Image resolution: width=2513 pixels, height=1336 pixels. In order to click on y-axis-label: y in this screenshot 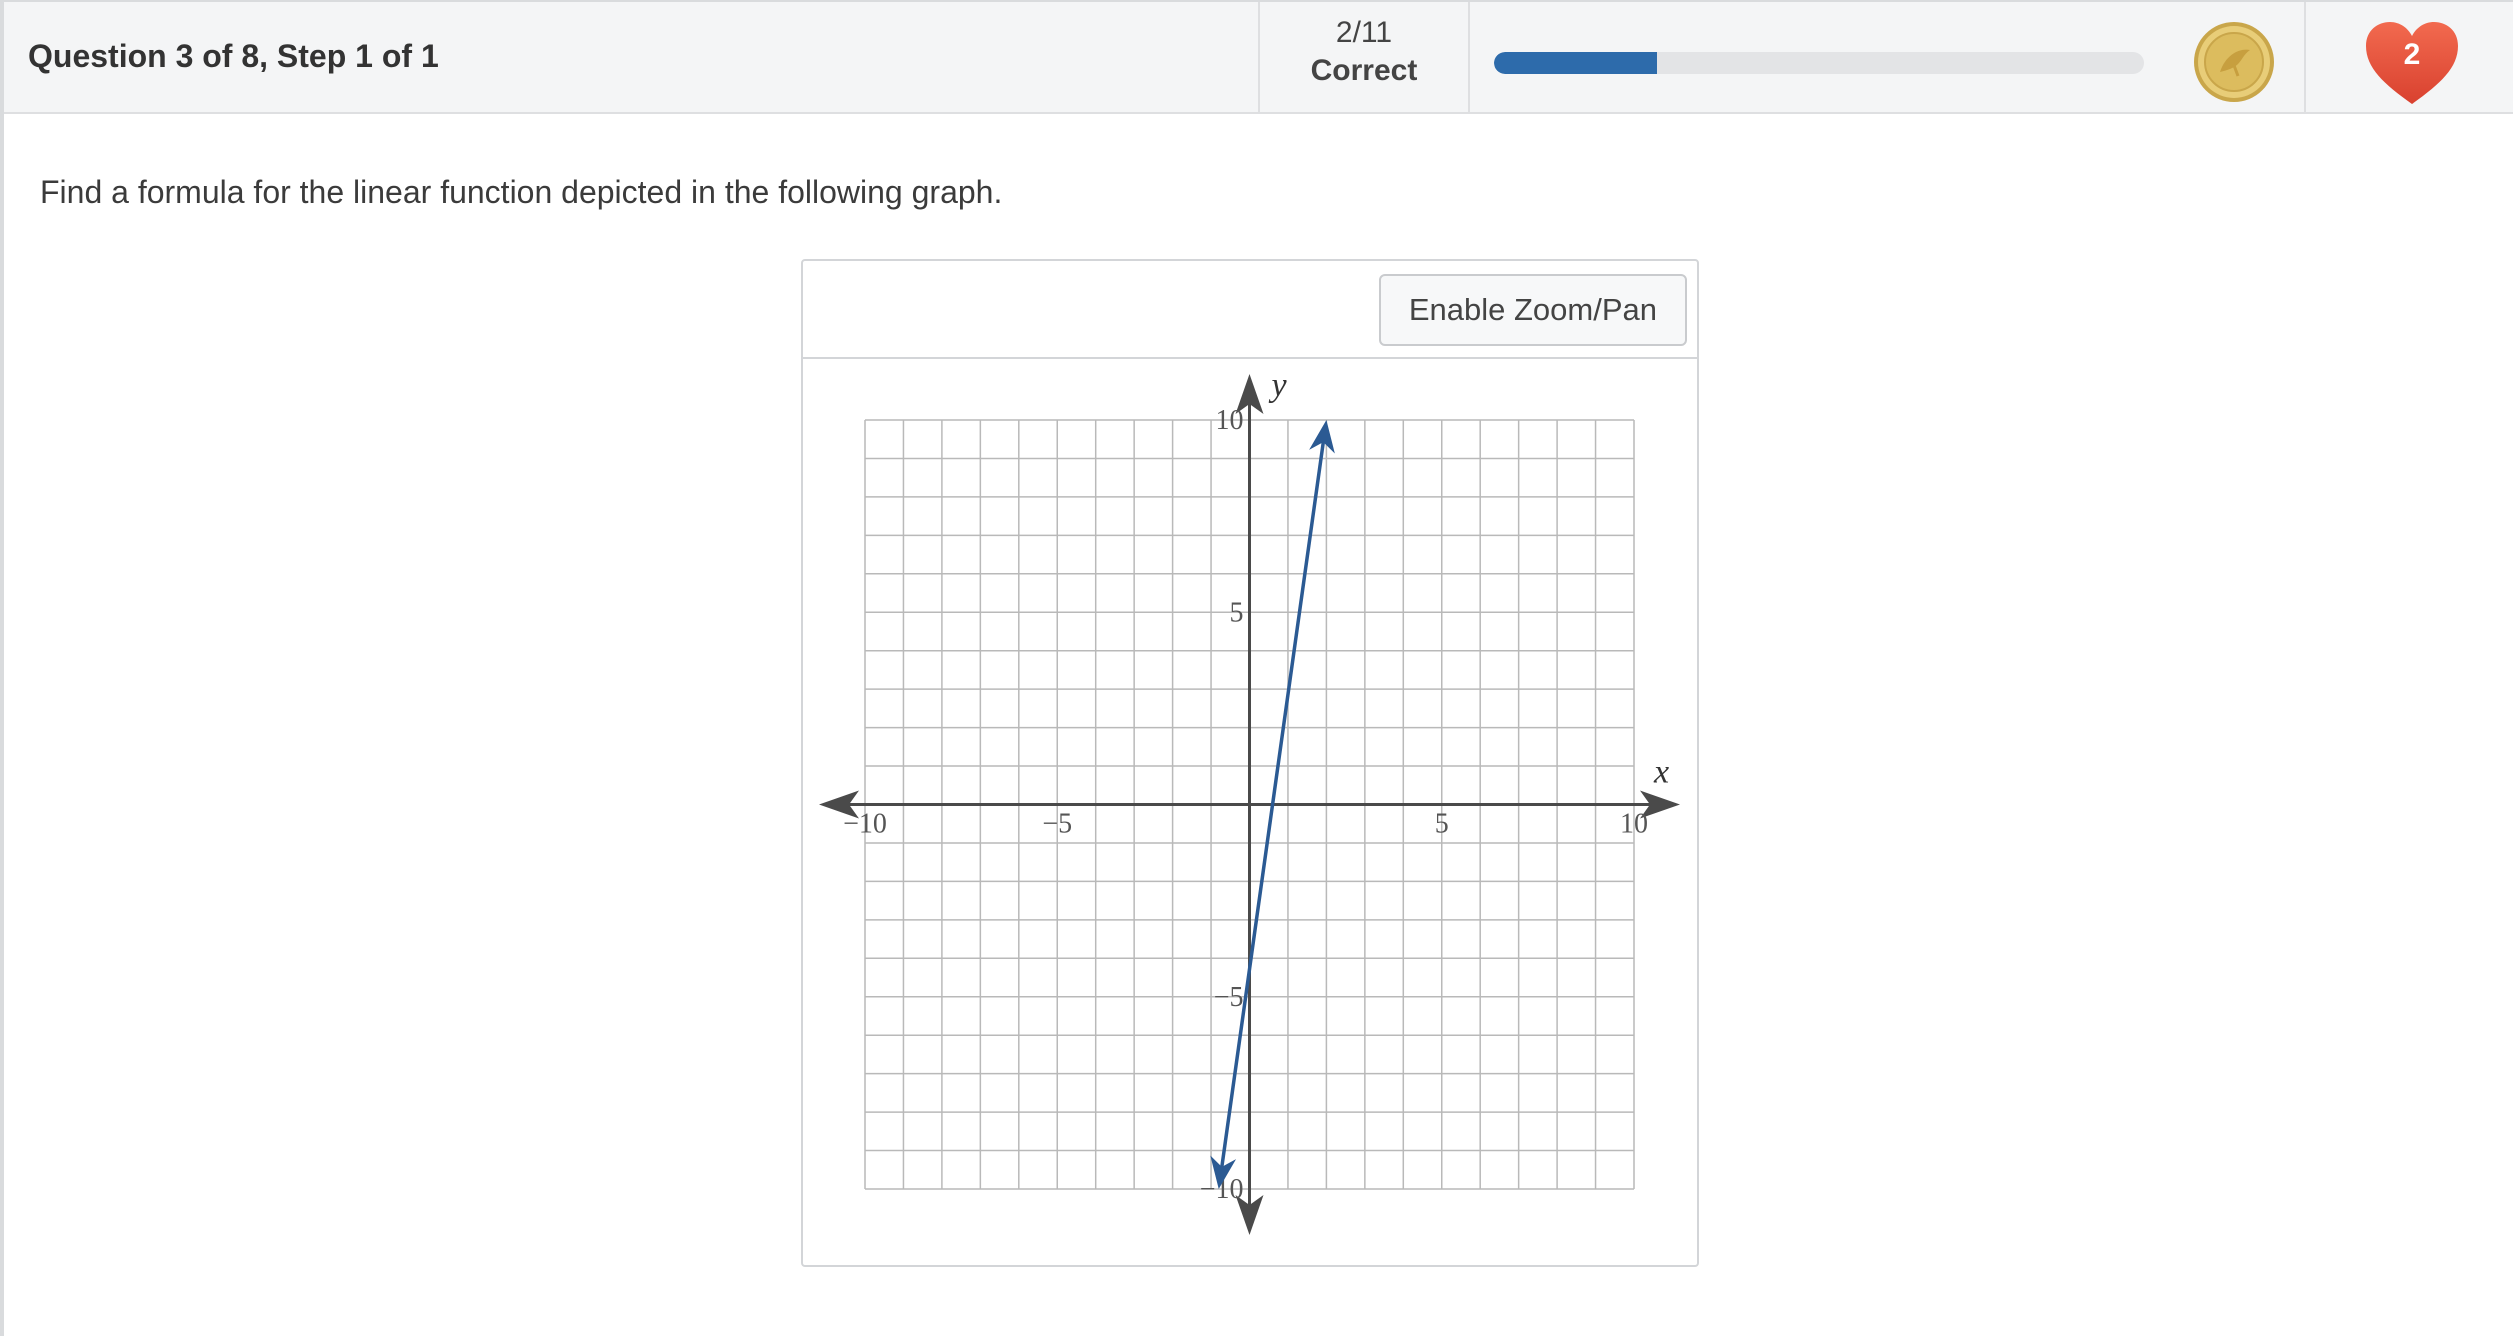, I will do `click(1278, 385)`.